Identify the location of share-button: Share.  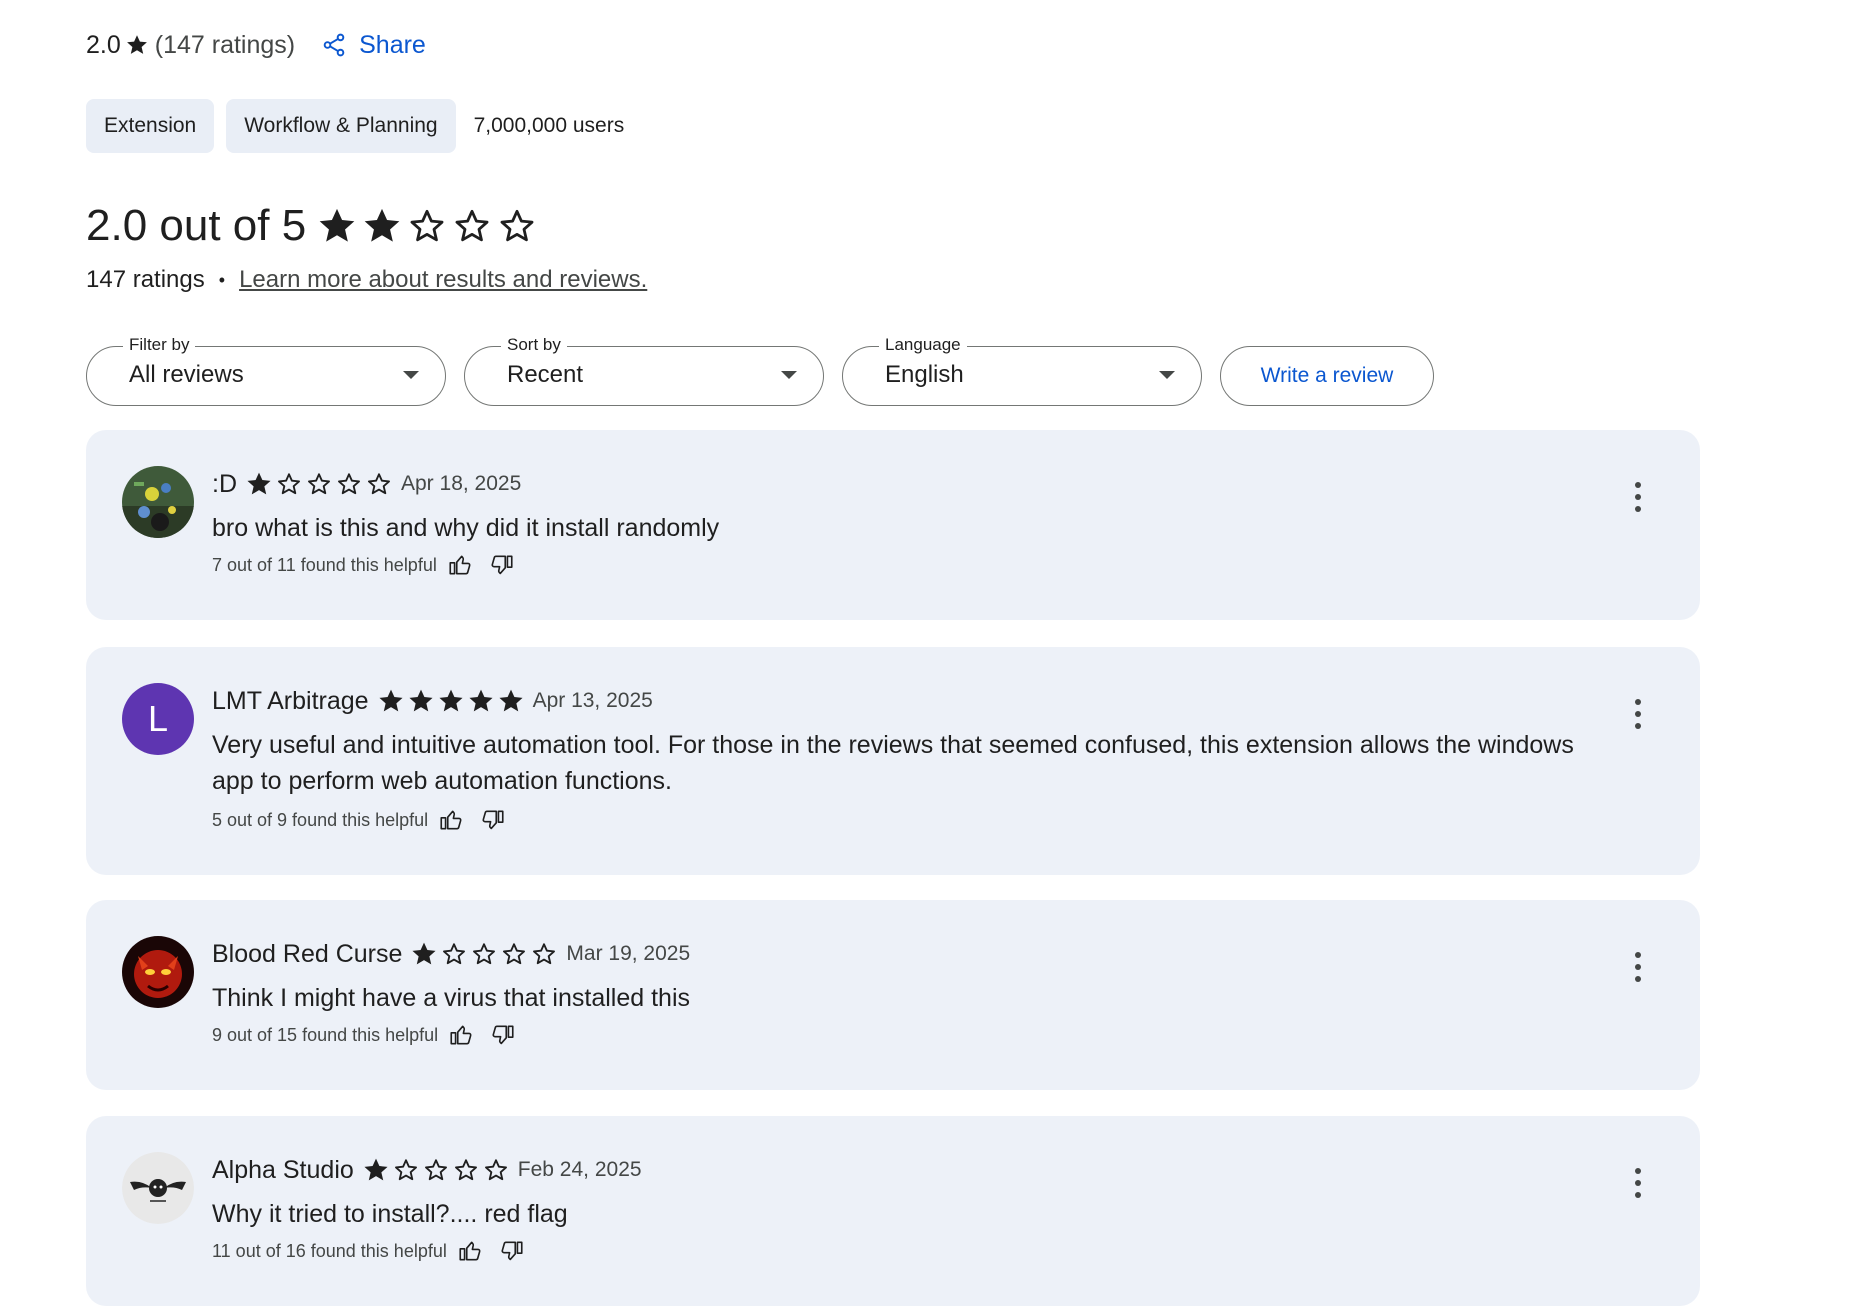
(373, 45).